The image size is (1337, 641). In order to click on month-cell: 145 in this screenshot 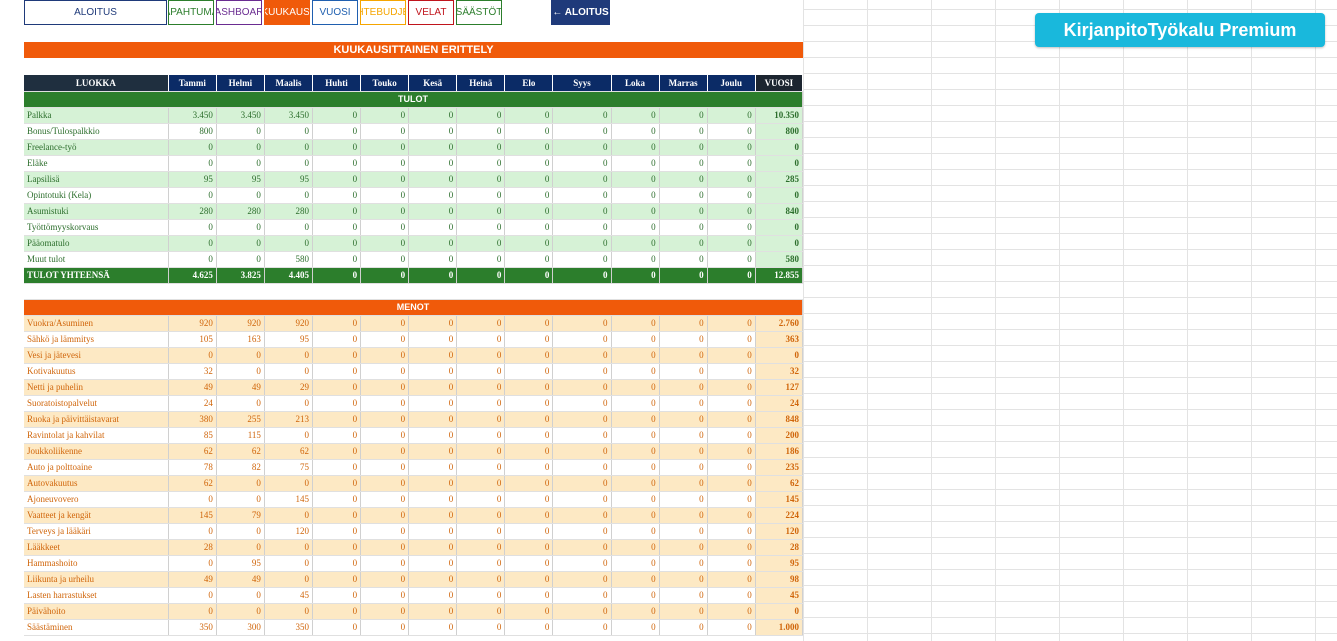, I will do `click(289, 499)`.